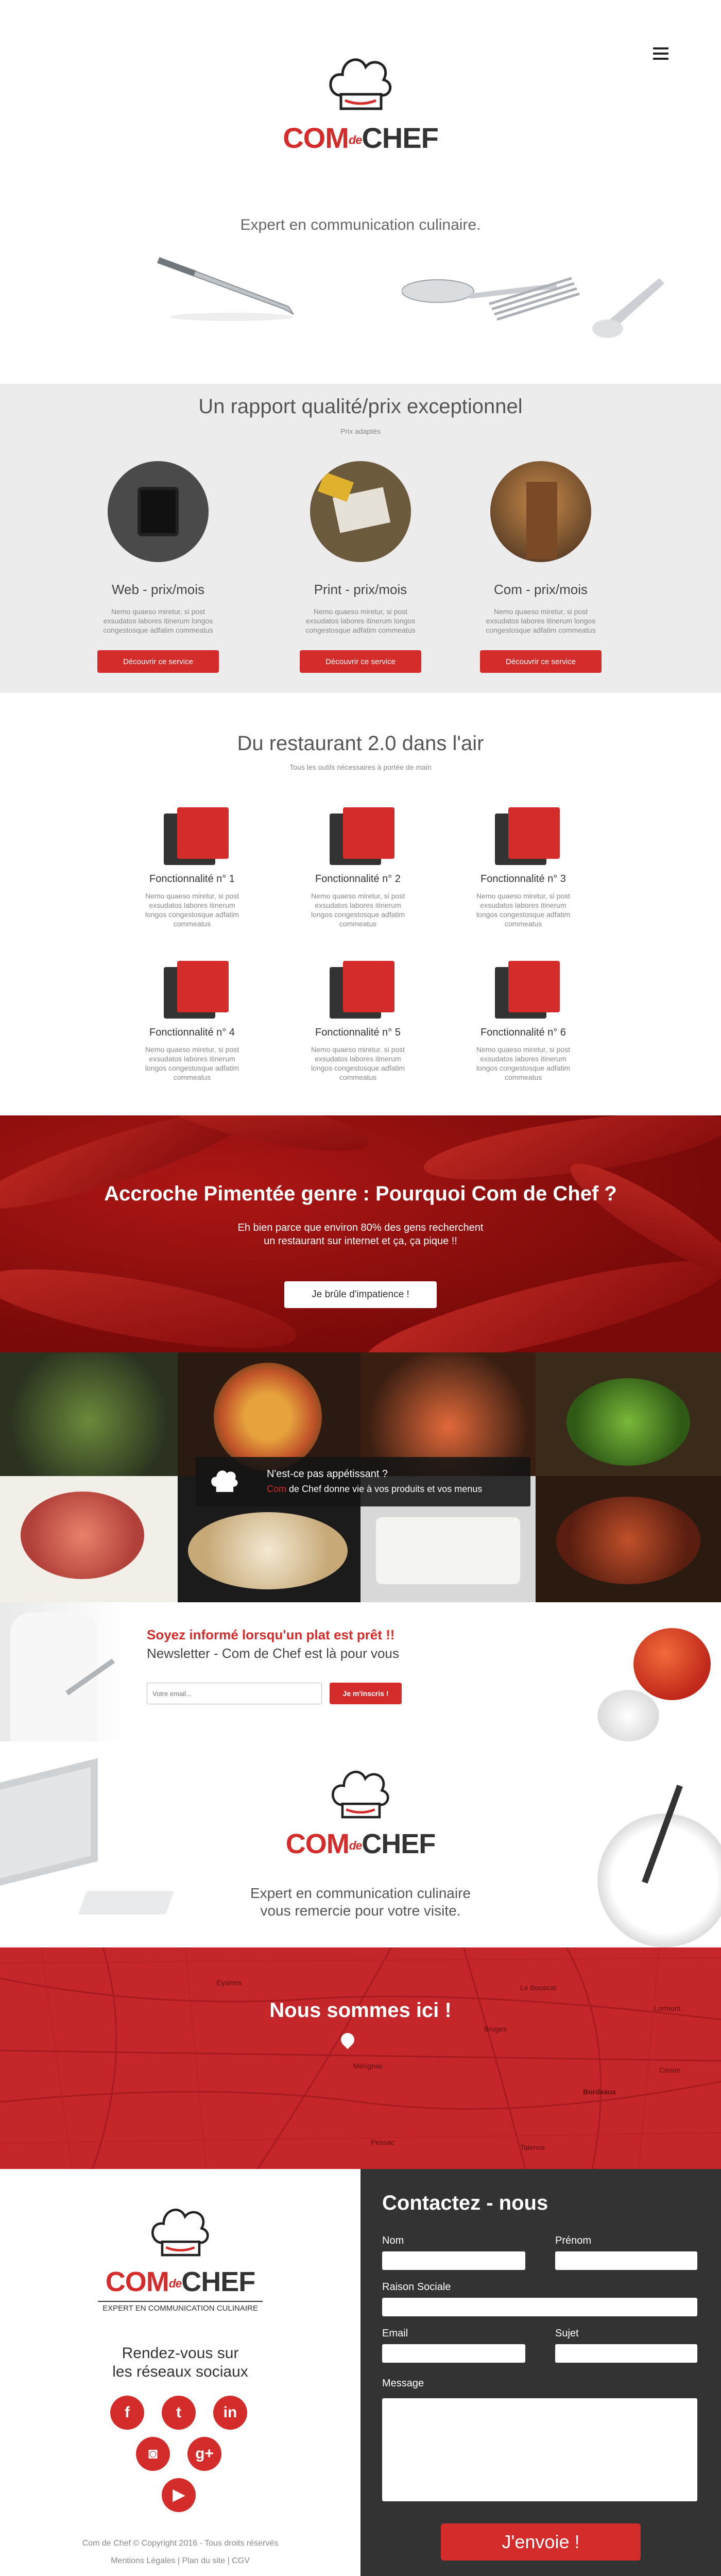  Describe the element at coordinates (539, 1988) in the screenshot. I see `map-label: Le Bouscat` at that location.